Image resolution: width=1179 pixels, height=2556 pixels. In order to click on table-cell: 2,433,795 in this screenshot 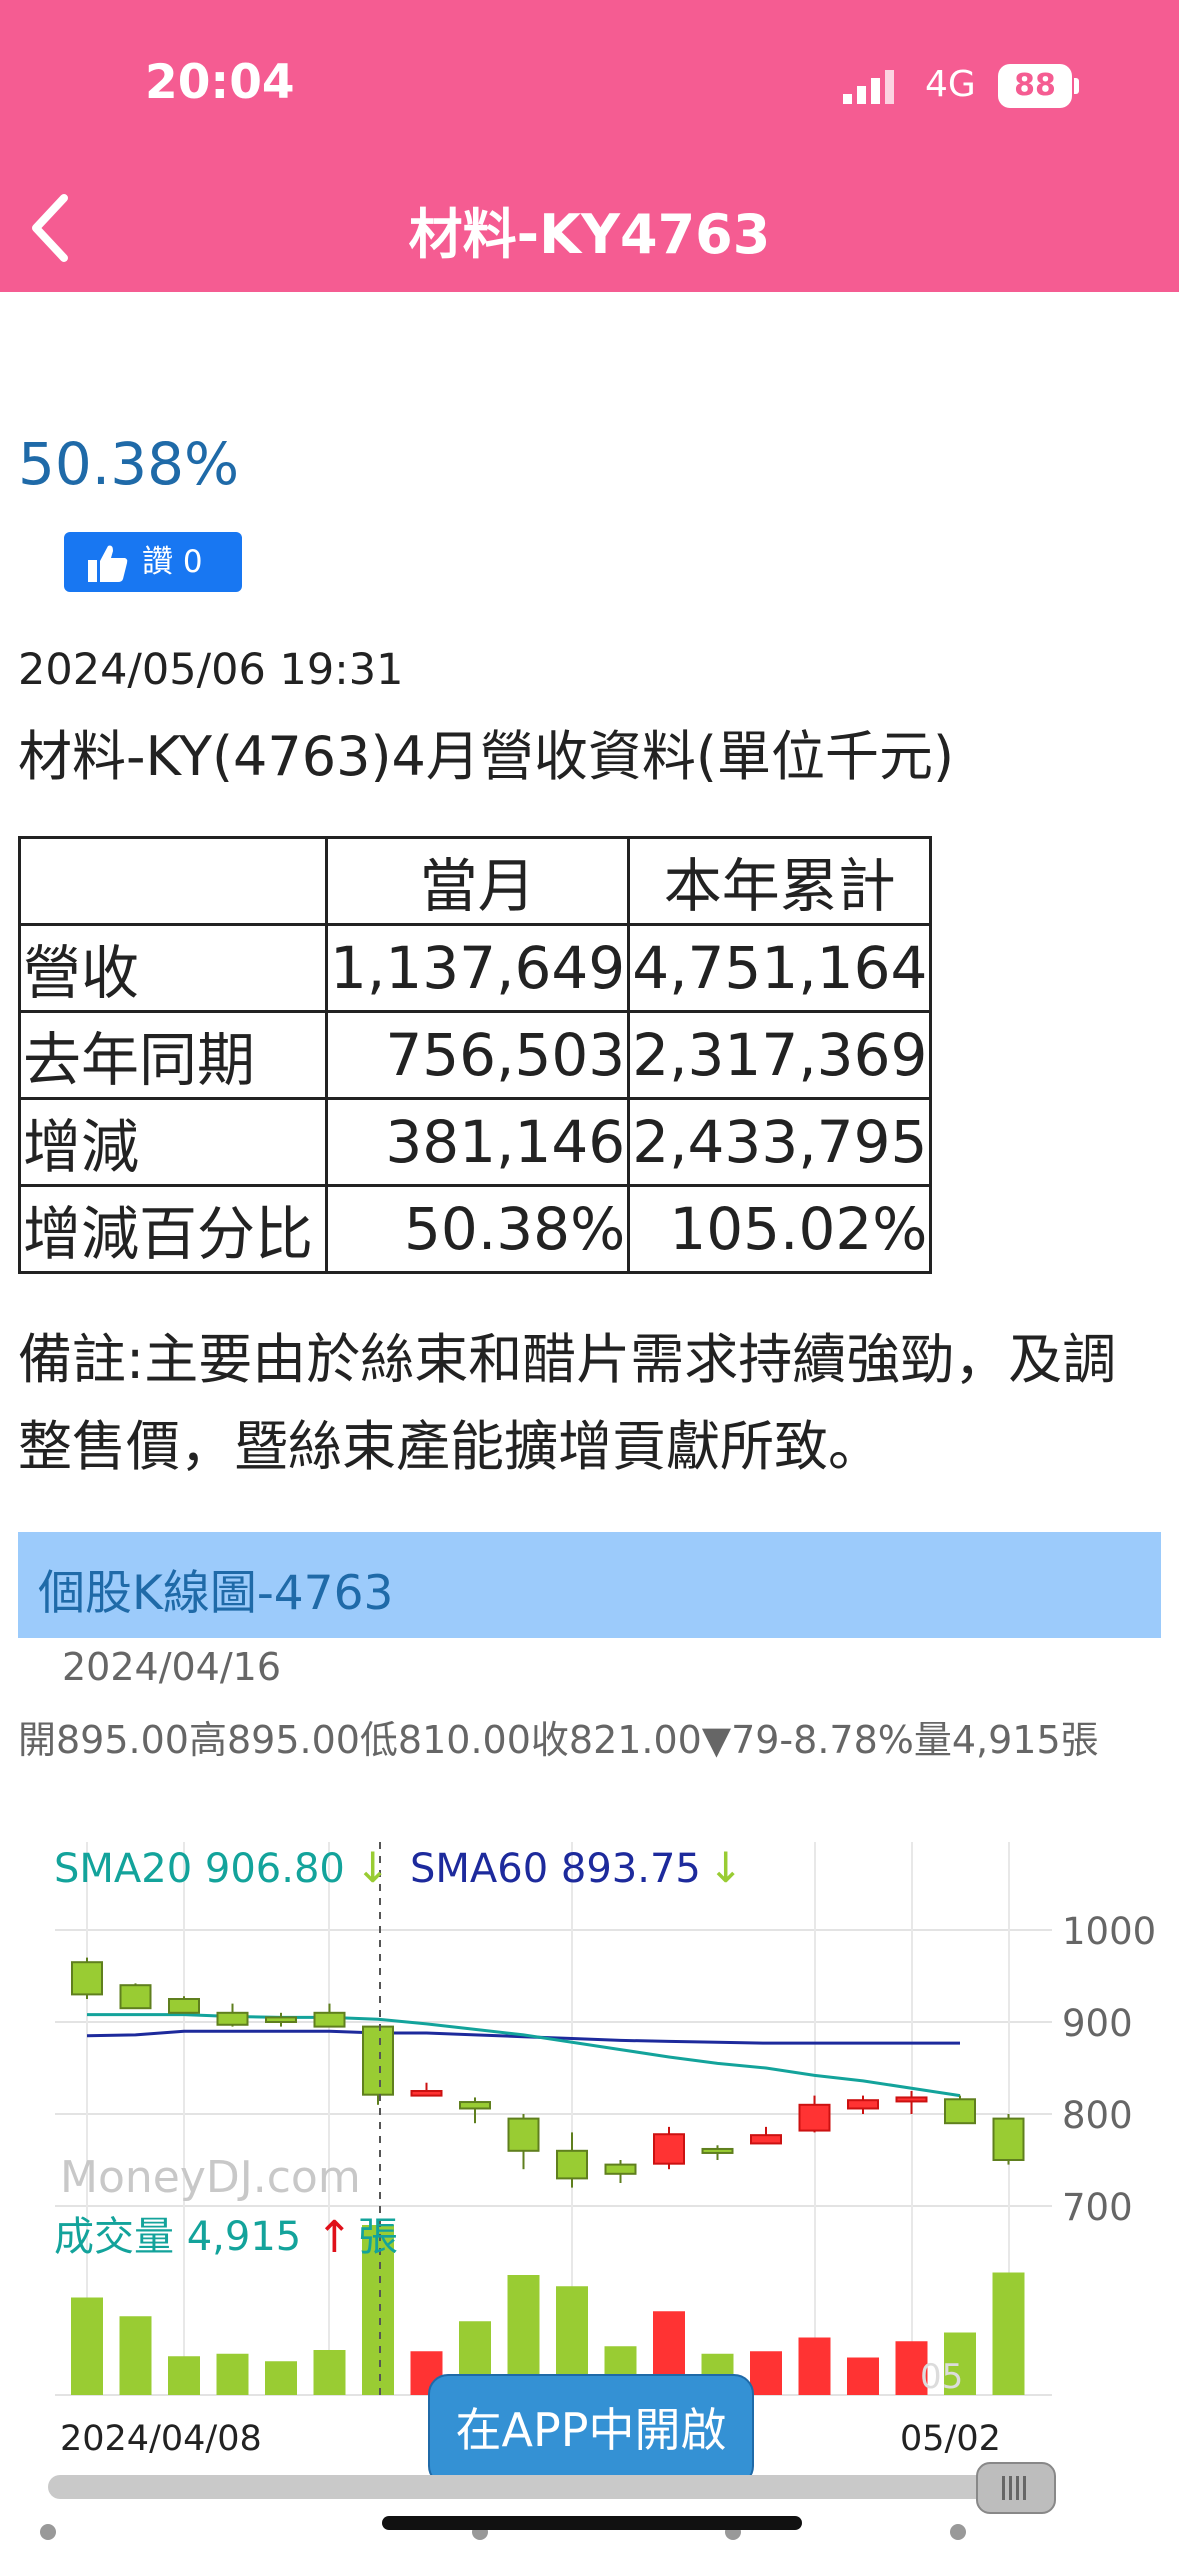, I will do `click(780, 1142)`.